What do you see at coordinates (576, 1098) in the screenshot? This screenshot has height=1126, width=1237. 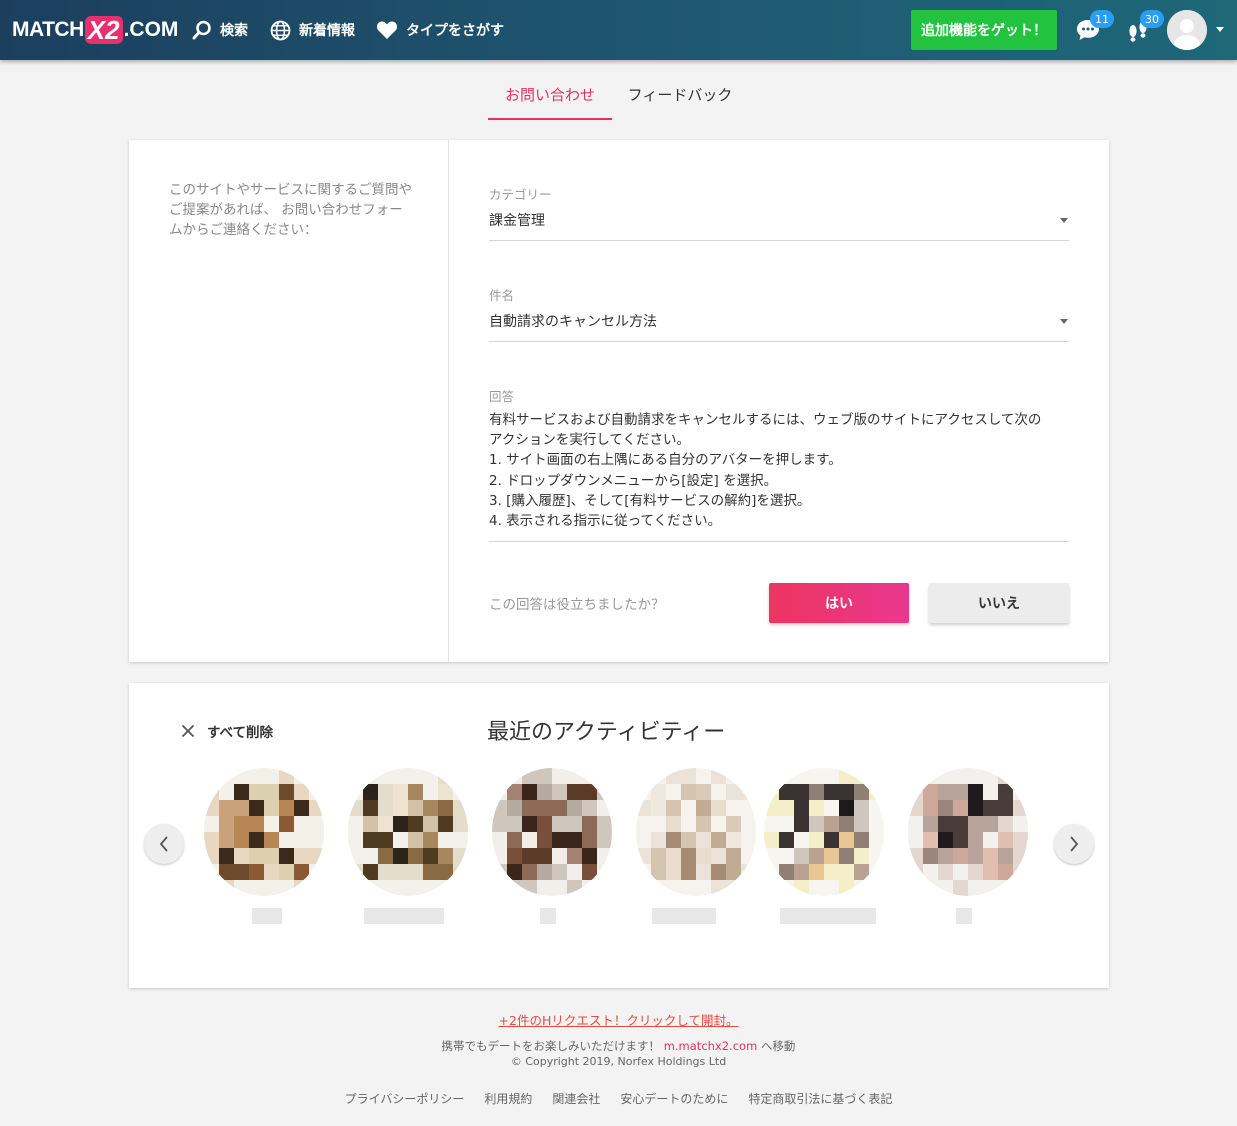 I see `footer-link-affiliates: 関連会社` at bounding box center [576, 1098].